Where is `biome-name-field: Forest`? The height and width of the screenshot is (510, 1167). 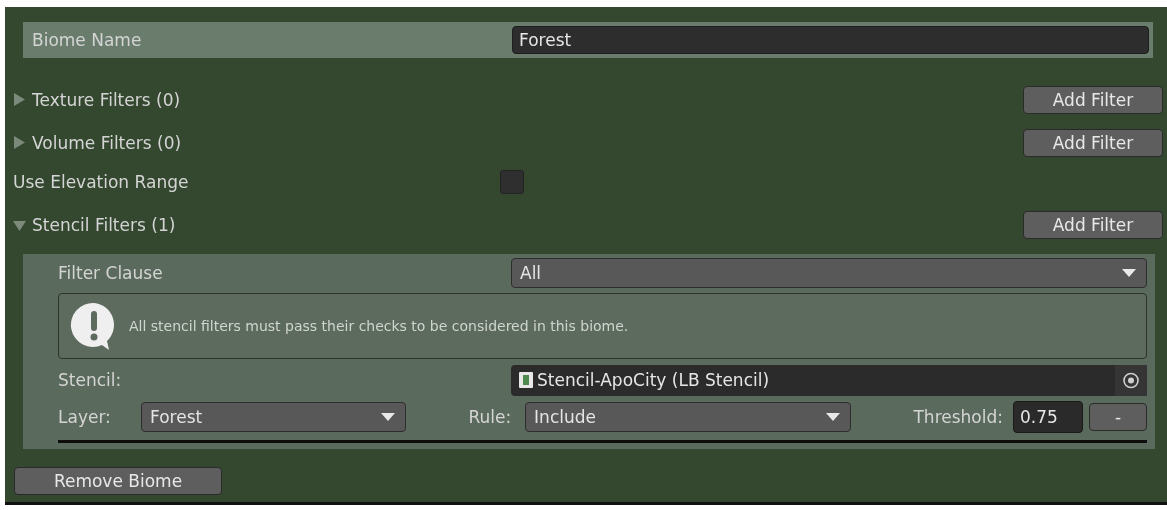 biome-name-field: Forest is located at coordinates (830, 40).